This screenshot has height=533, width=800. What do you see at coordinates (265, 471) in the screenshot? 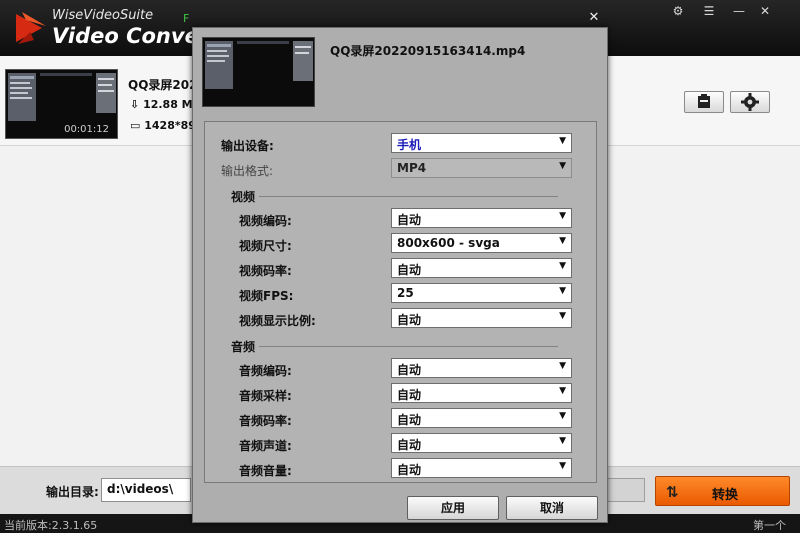
I see `audio-volume-label: 音频音量:` at bounding box center [265, 471].